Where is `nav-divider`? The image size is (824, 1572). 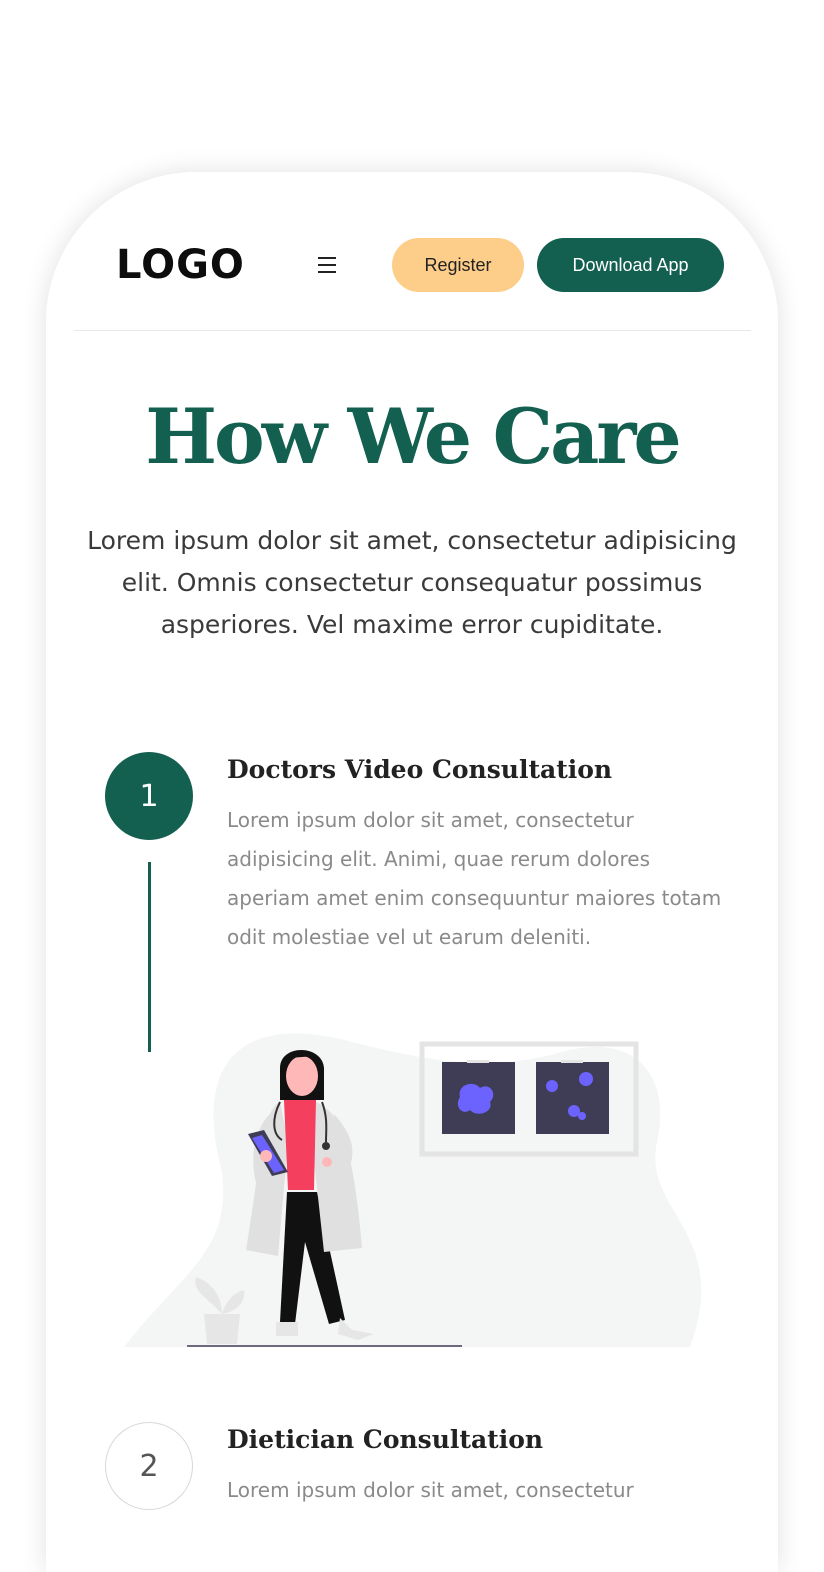 nav-divider is located at coordinates (412, 330).